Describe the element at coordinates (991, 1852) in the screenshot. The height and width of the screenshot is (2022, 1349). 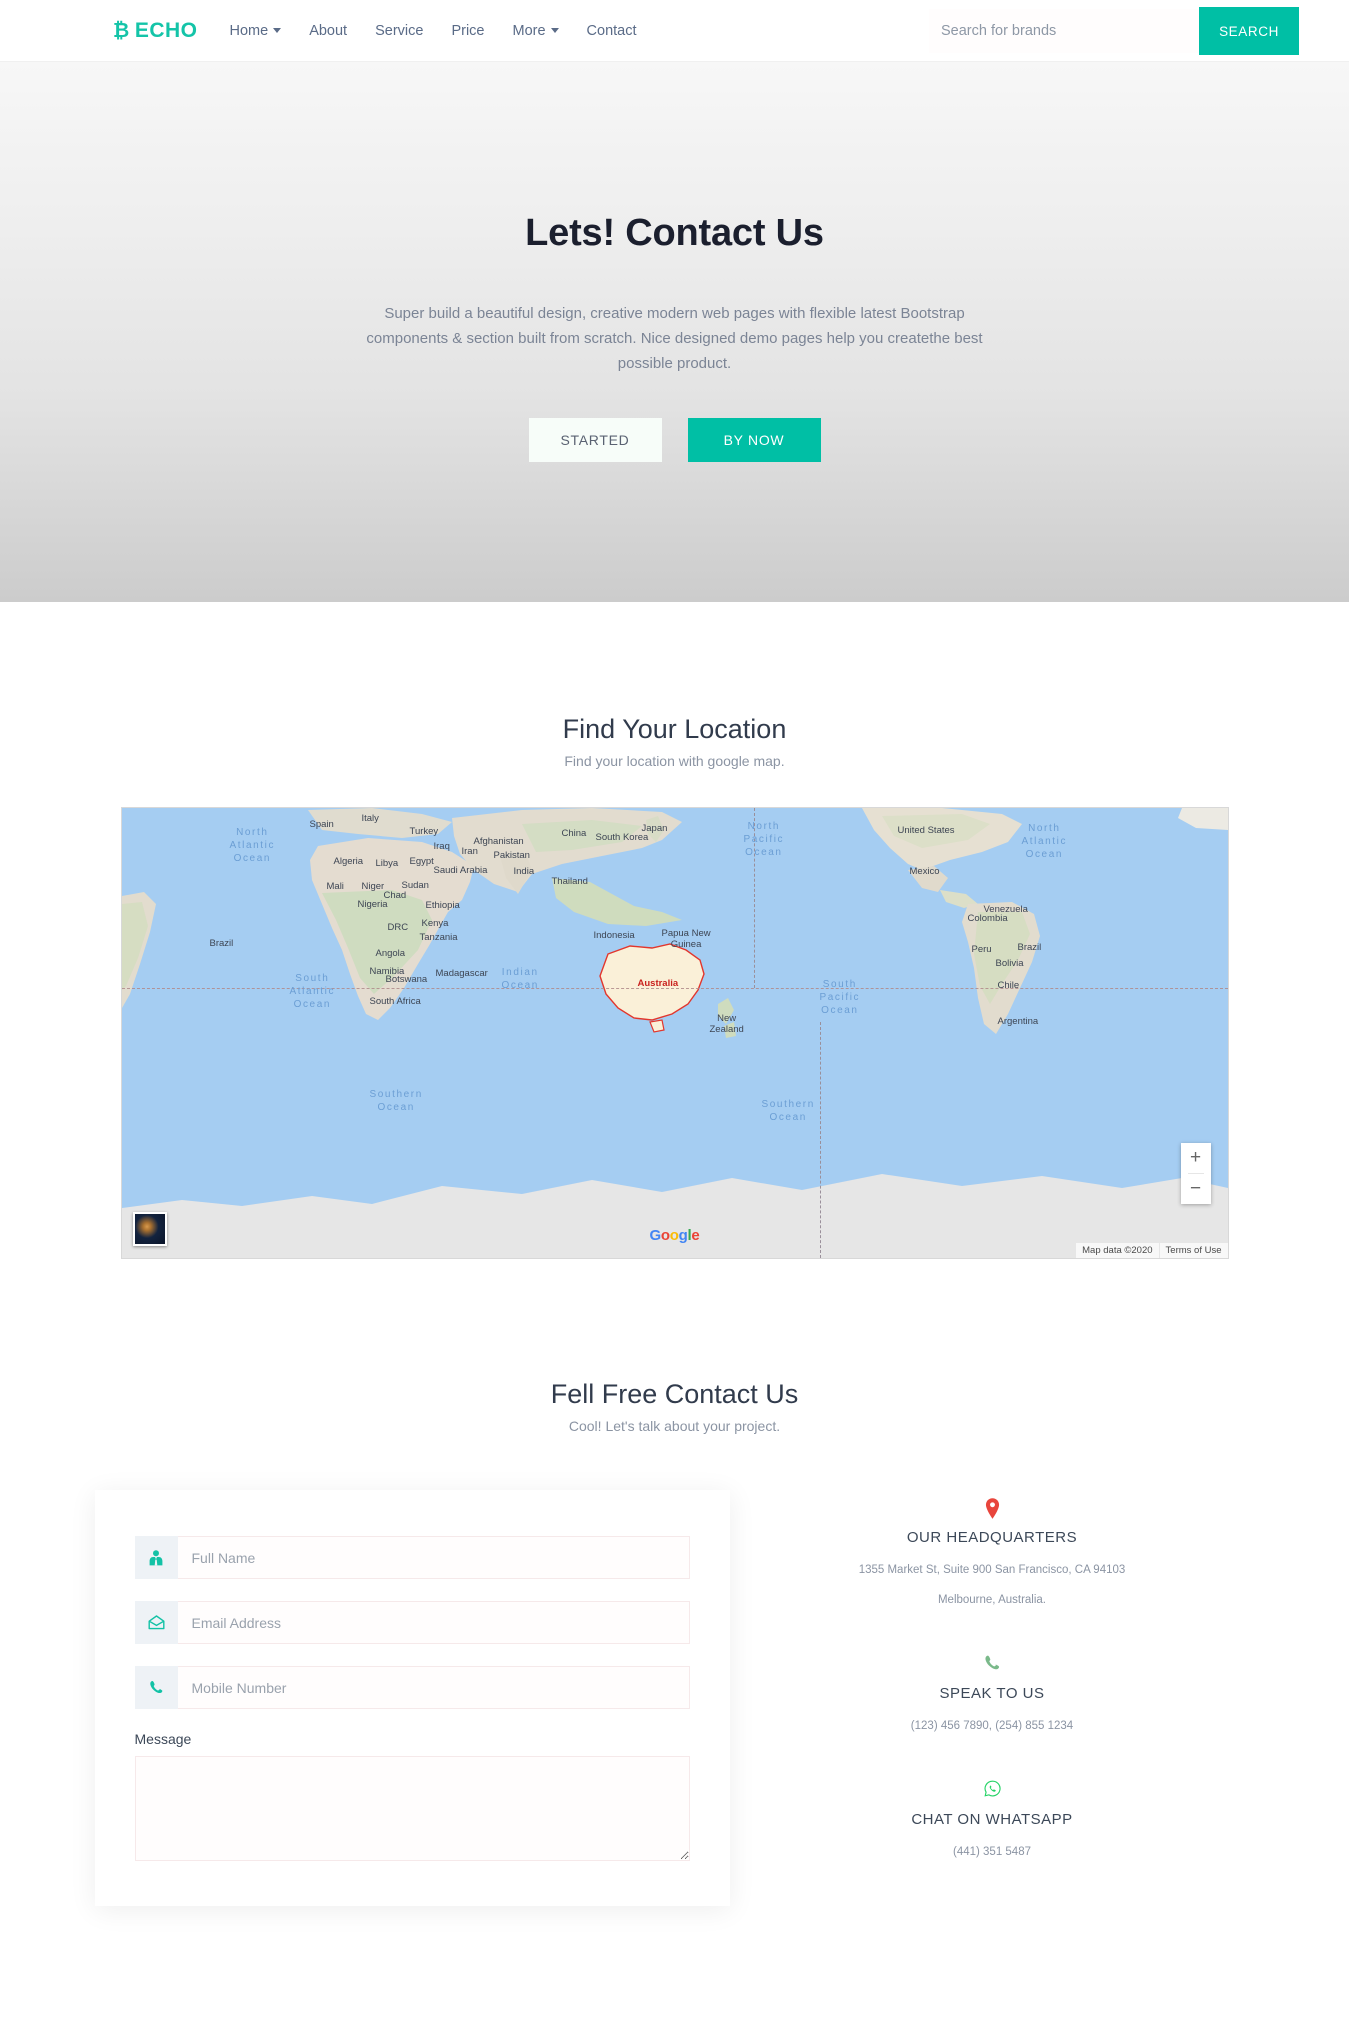
I see `whatsapp-number: (441) 351 5487` at that location.